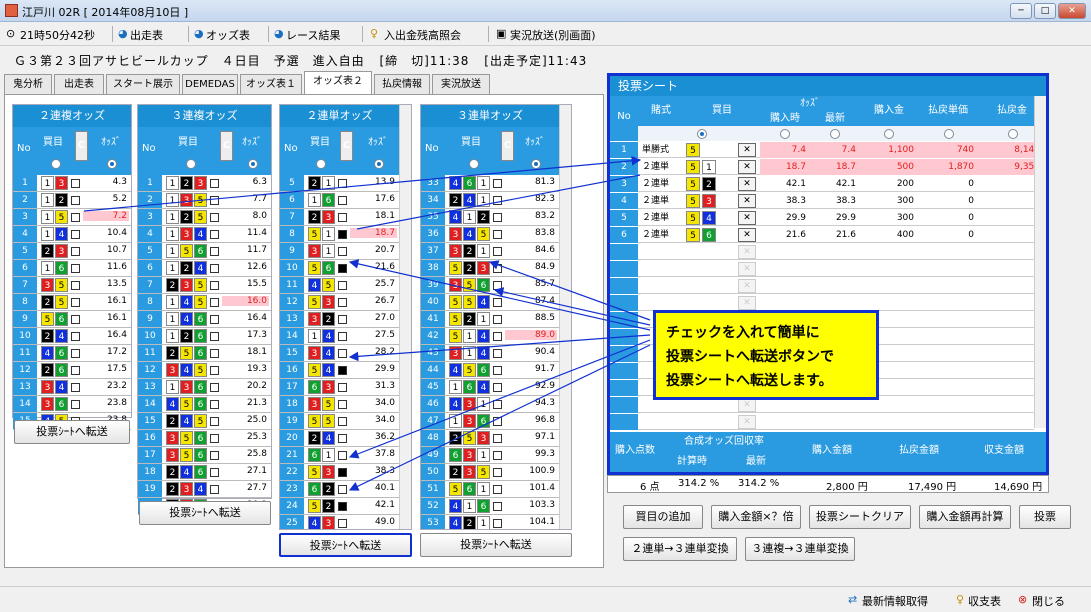 This screenshot has width=1091, height=612. Describe the element at coordinates (1072, 11) in the screenshot. I see `close-window-button: ✕` at that location.